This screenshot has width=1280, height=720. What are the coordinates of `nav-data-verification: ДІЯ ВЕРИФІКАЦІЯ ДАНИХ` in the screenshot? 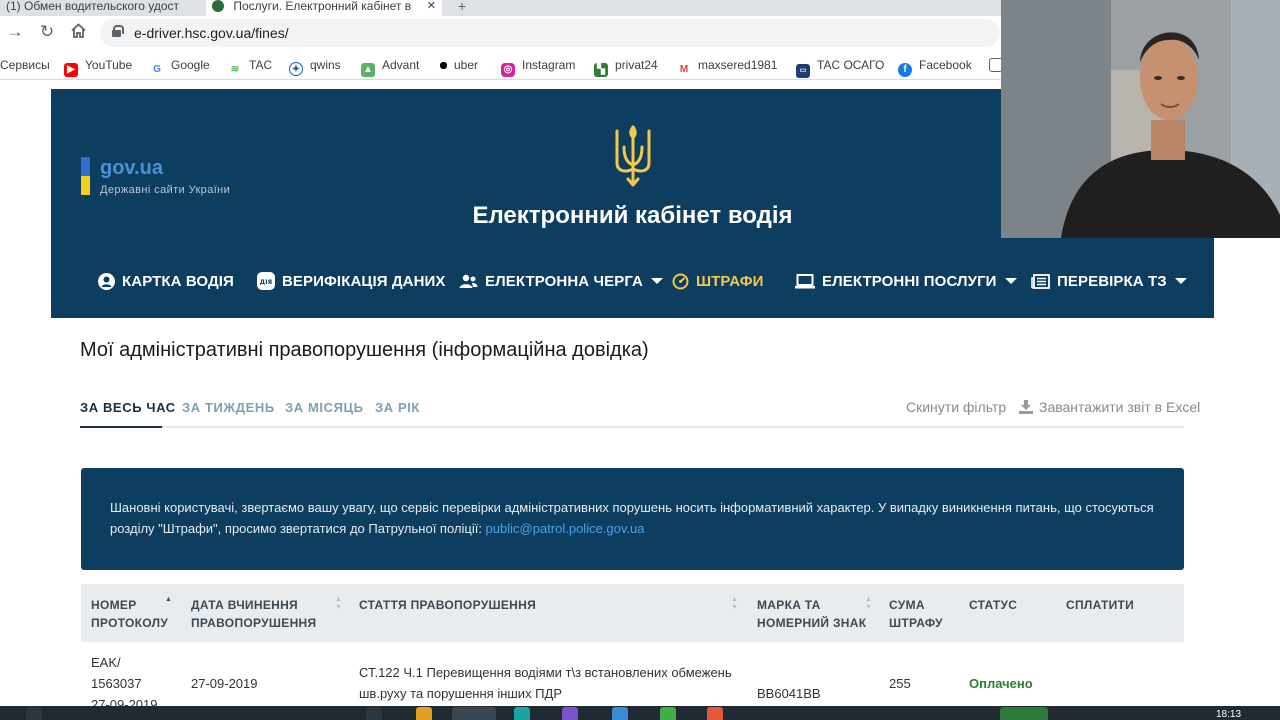 It's located at (351, 281).